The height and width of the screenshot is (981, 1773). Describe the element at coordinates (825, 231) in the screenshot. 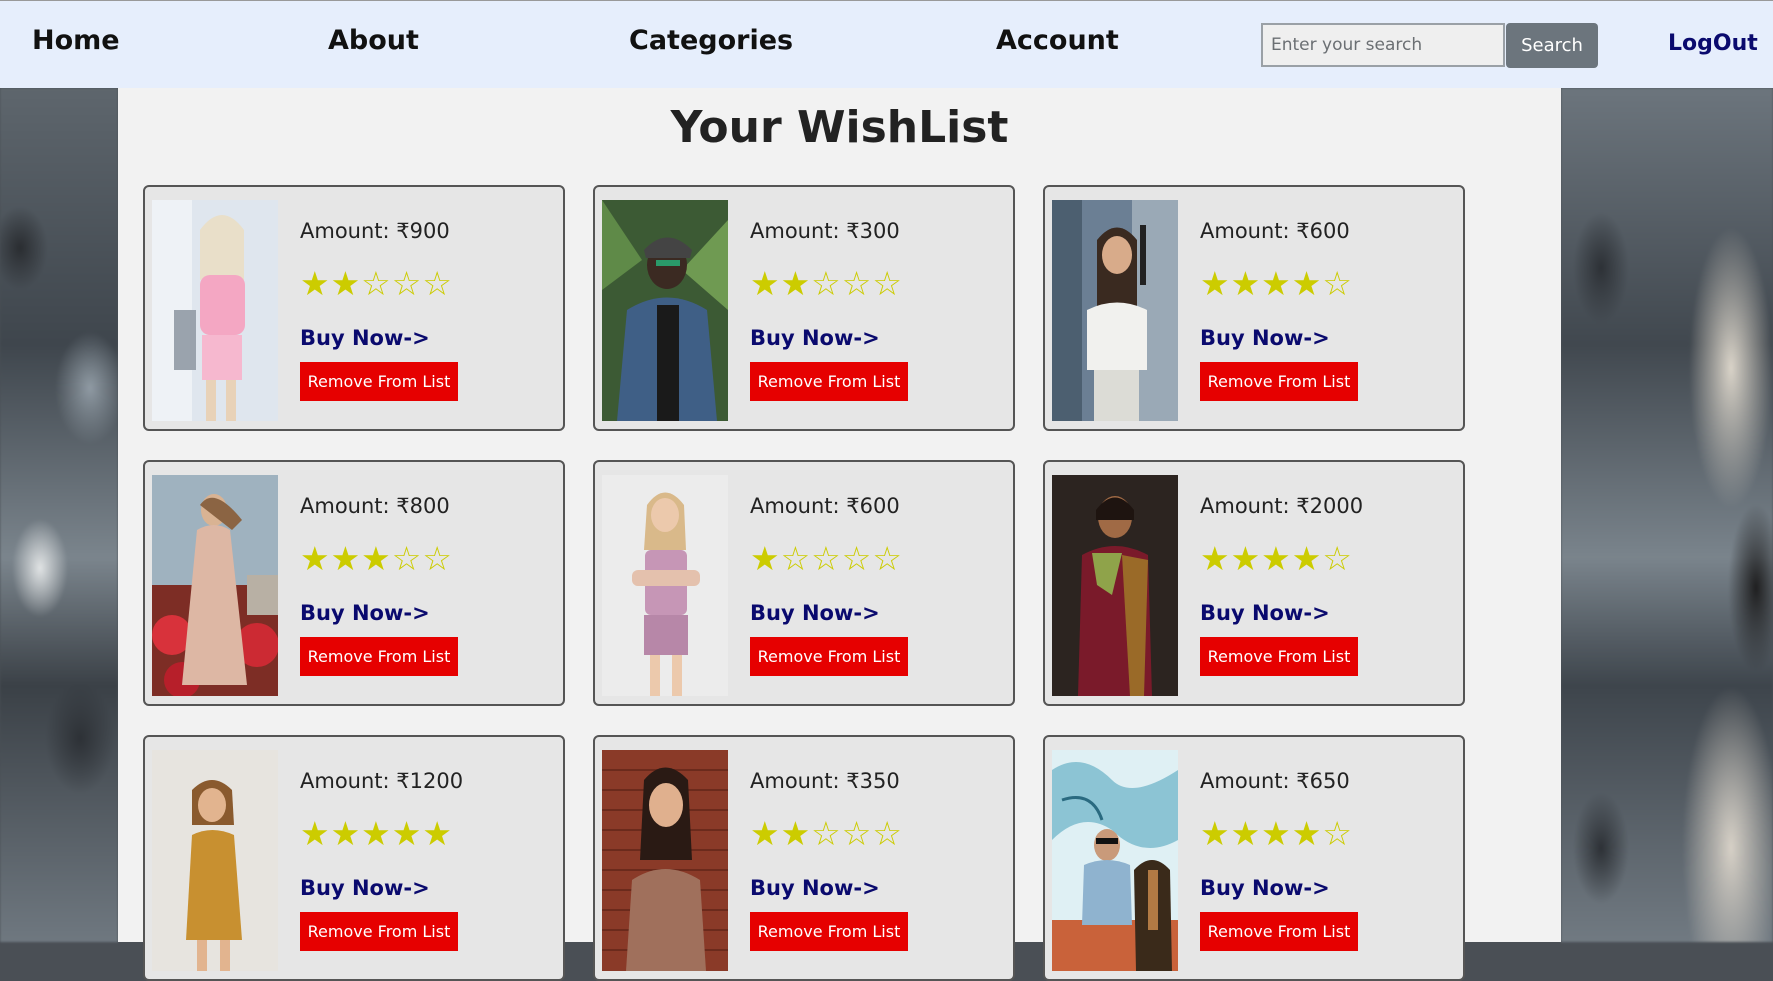

I see `item-amount: Amount: ₹300` at that location.